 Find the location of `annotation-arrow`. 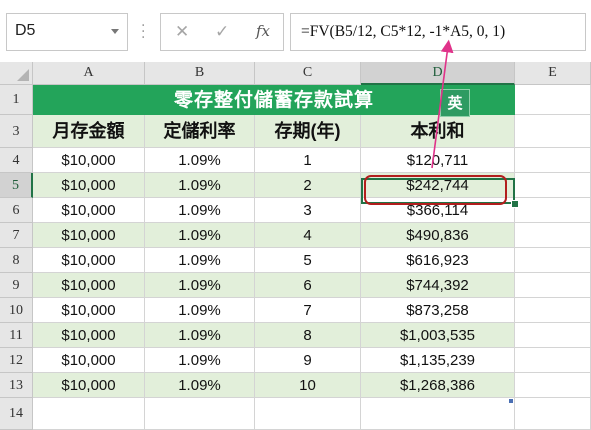

annotation-arrow is located at coordinates (442, 104).